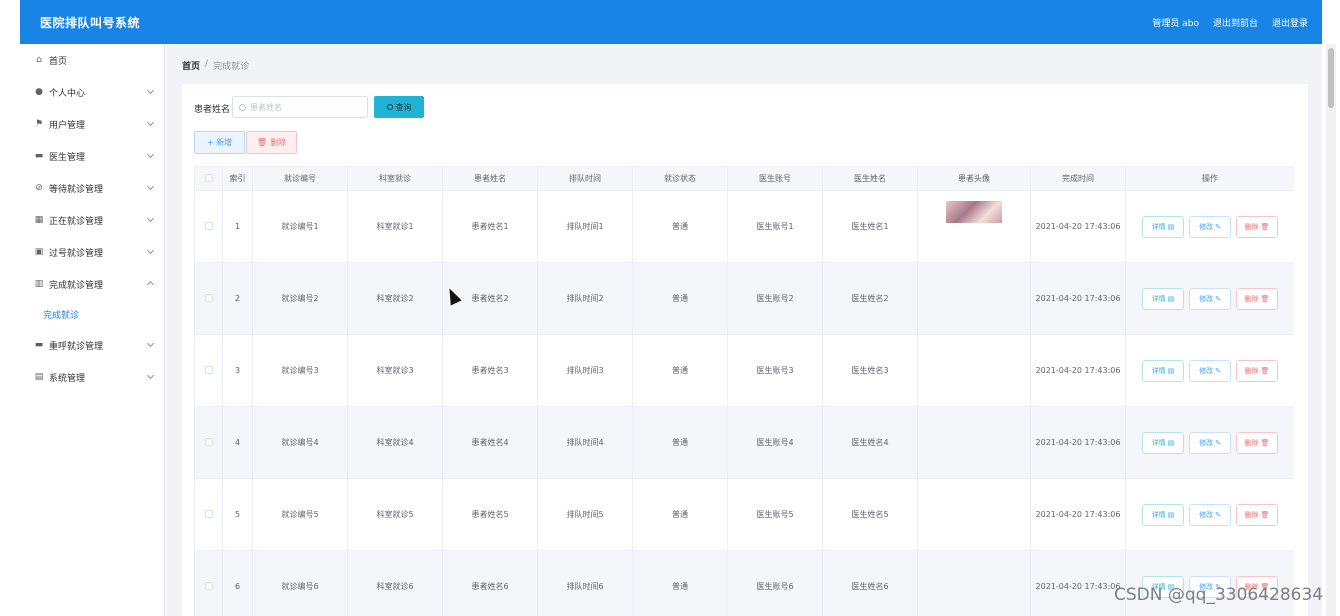 The width and height of the screenshot is (1340, 616). What do you see at coordinates (92, 60) in the screenshot?
I see `sidebar-item-home: ⌂ 首页` at bounding box center [92, 60].